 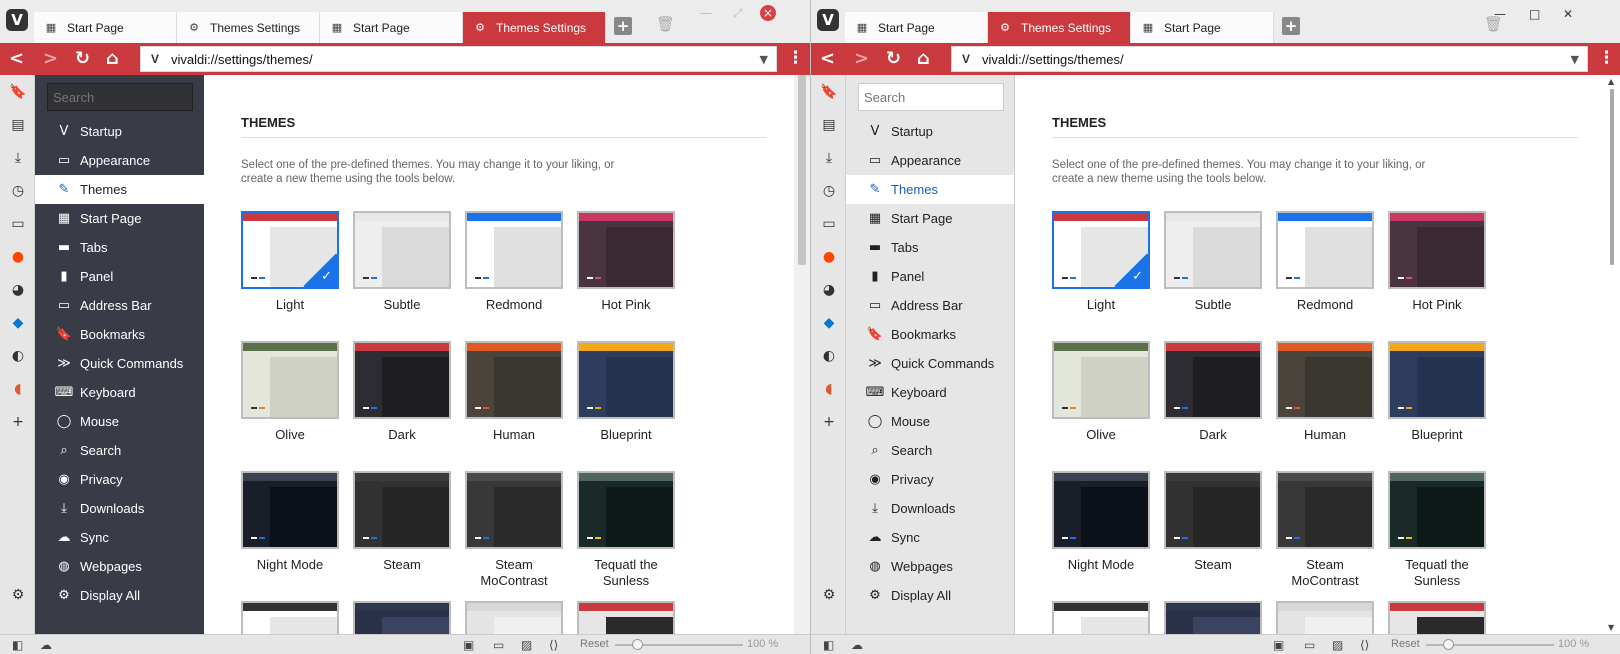 What do you see at coordinates (829, 158) in the screenshot?
I see `download-icon: ⤓` at bounding box center [829, 158].